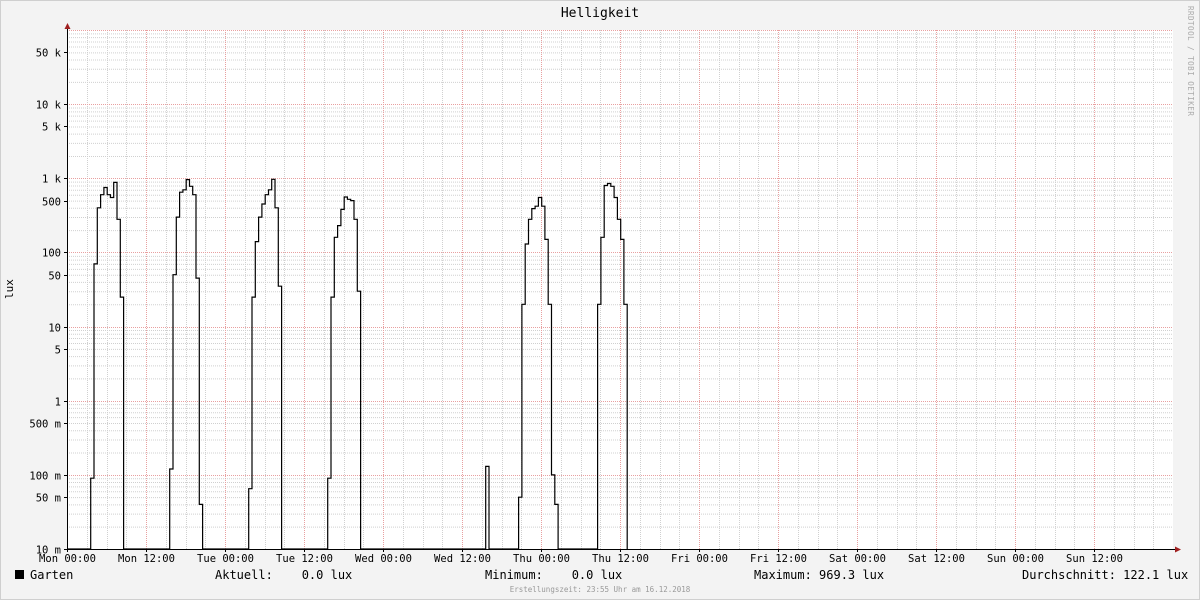 This screenshot has height=600, width=1200. What do you see at coordinates (600, 589) in the screenshot?
I see `footer-timestamp: Erstellungszeit: 23:55 Uhr am 16.12.2018` at bounding box center [600, 589].